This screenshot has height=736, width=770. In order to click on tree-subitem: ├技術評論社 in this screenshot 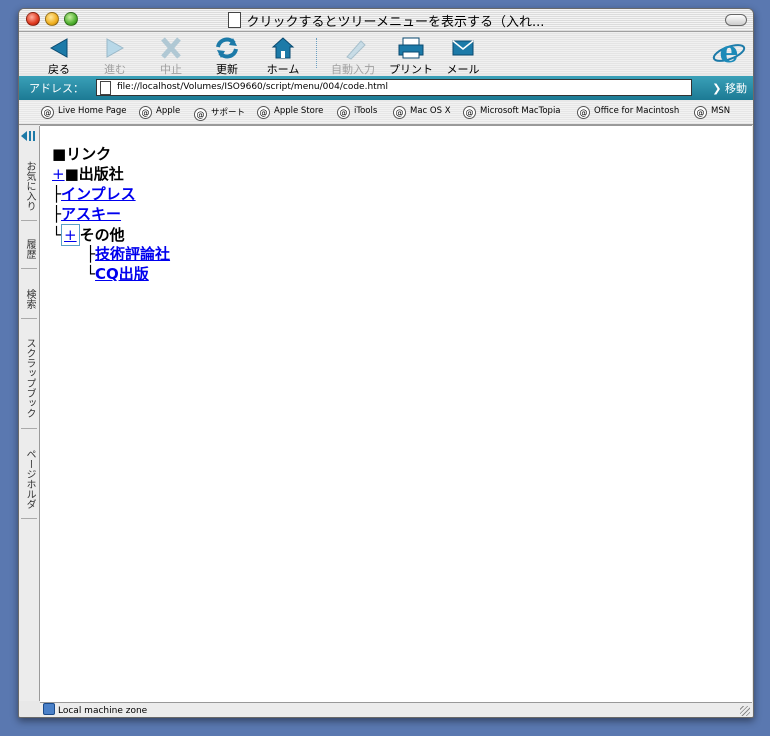, I will do `click(111, 254)`.